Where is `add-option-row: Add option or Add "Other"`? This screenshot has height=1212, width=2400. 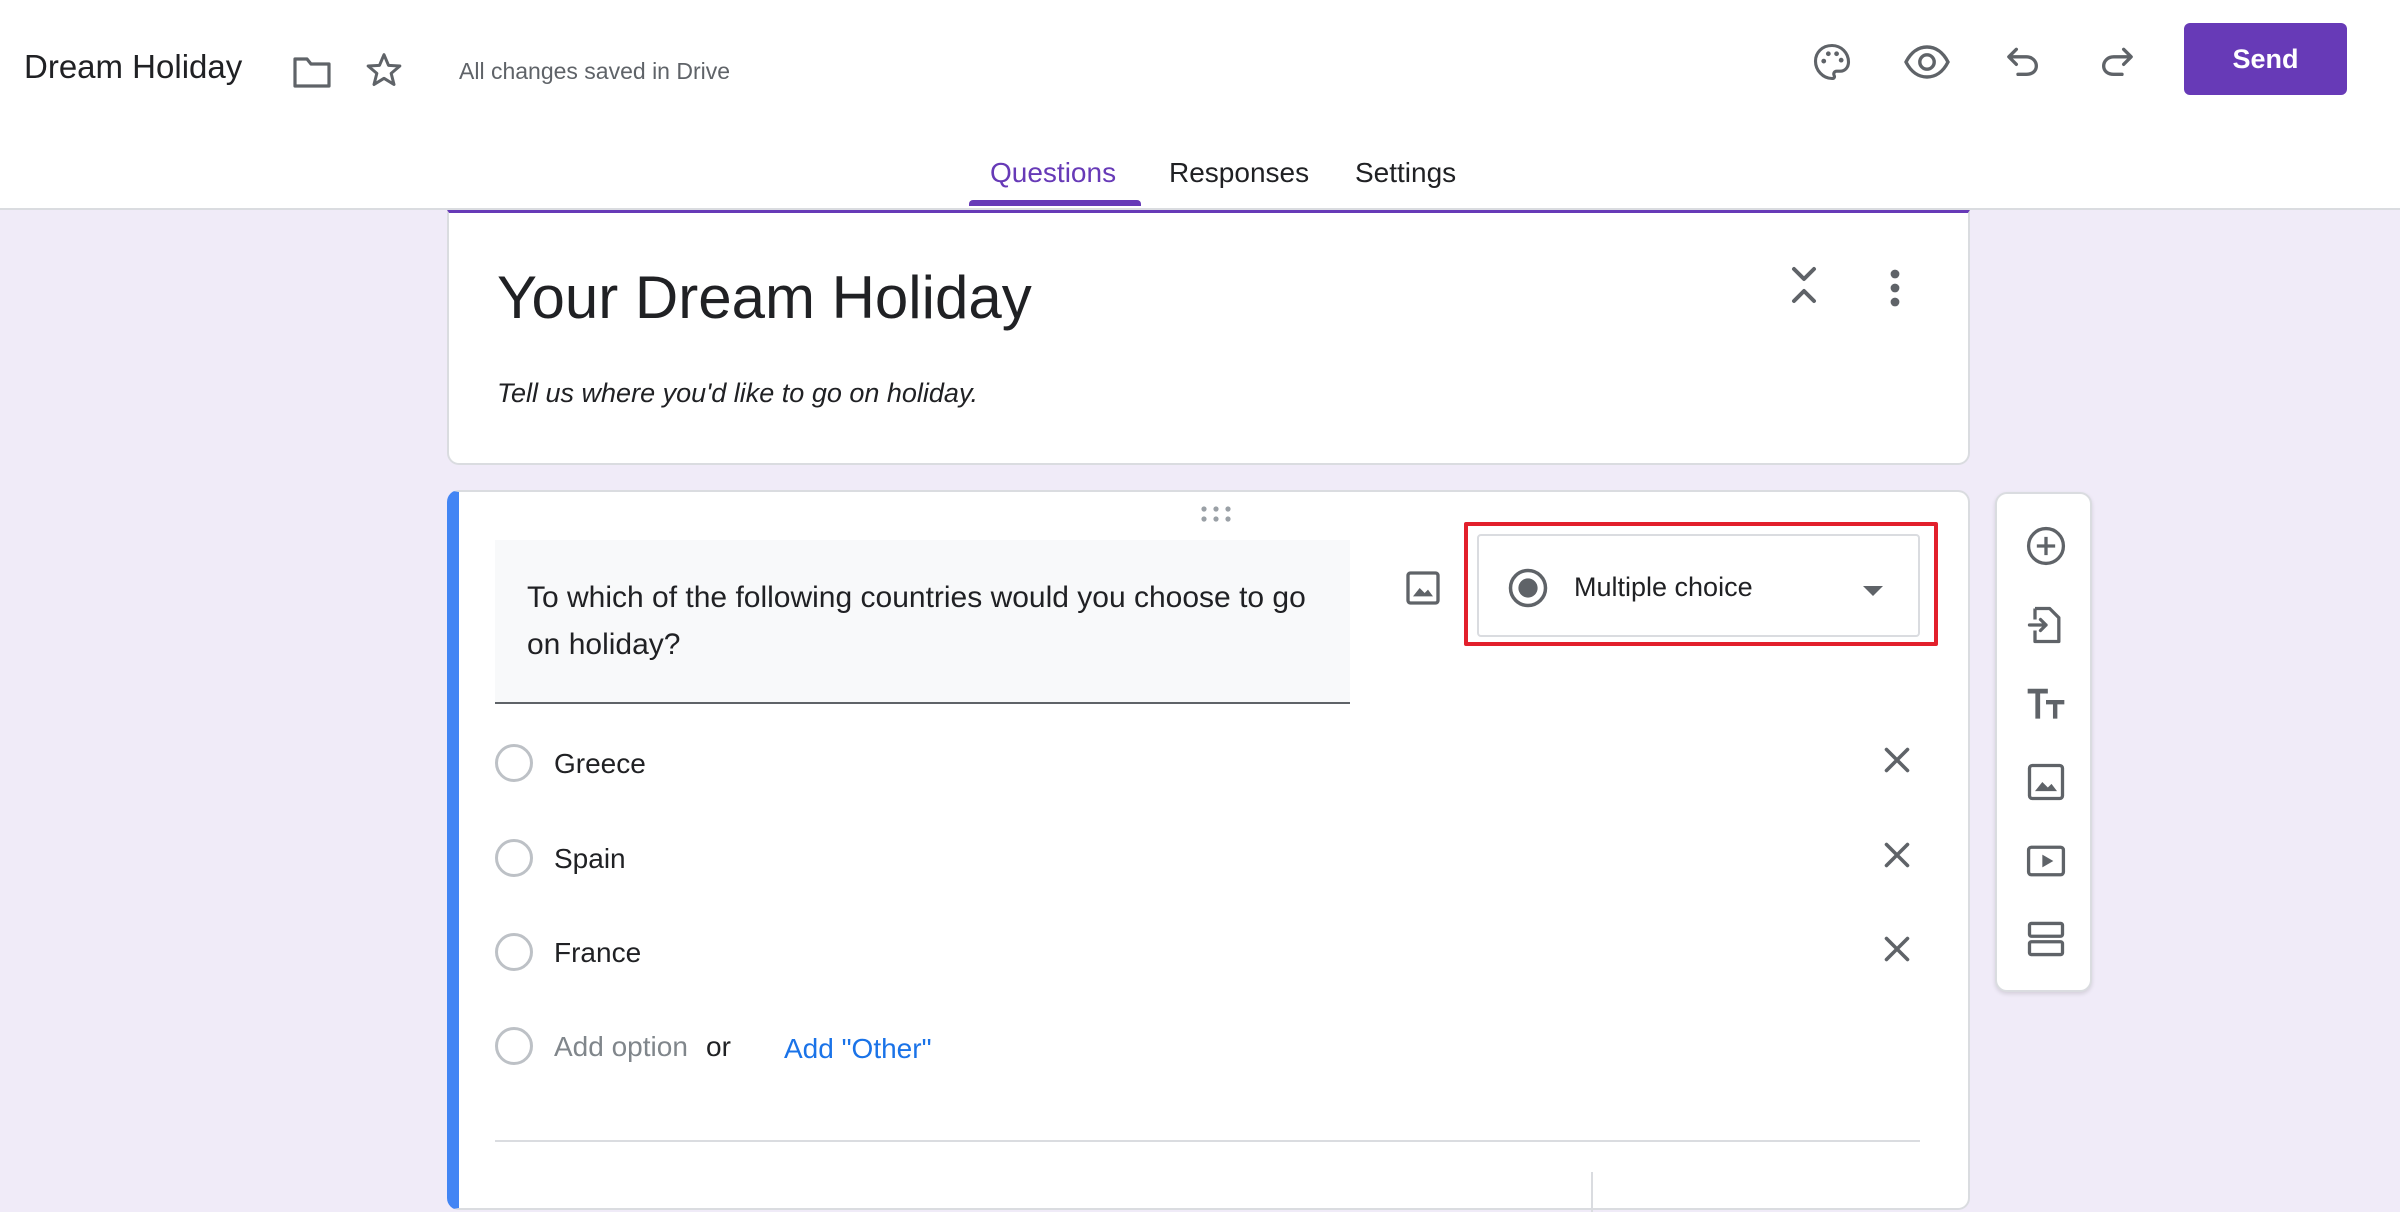
add-option-row: Add option or Add "Other" is located at coordinates (1215, 1048).